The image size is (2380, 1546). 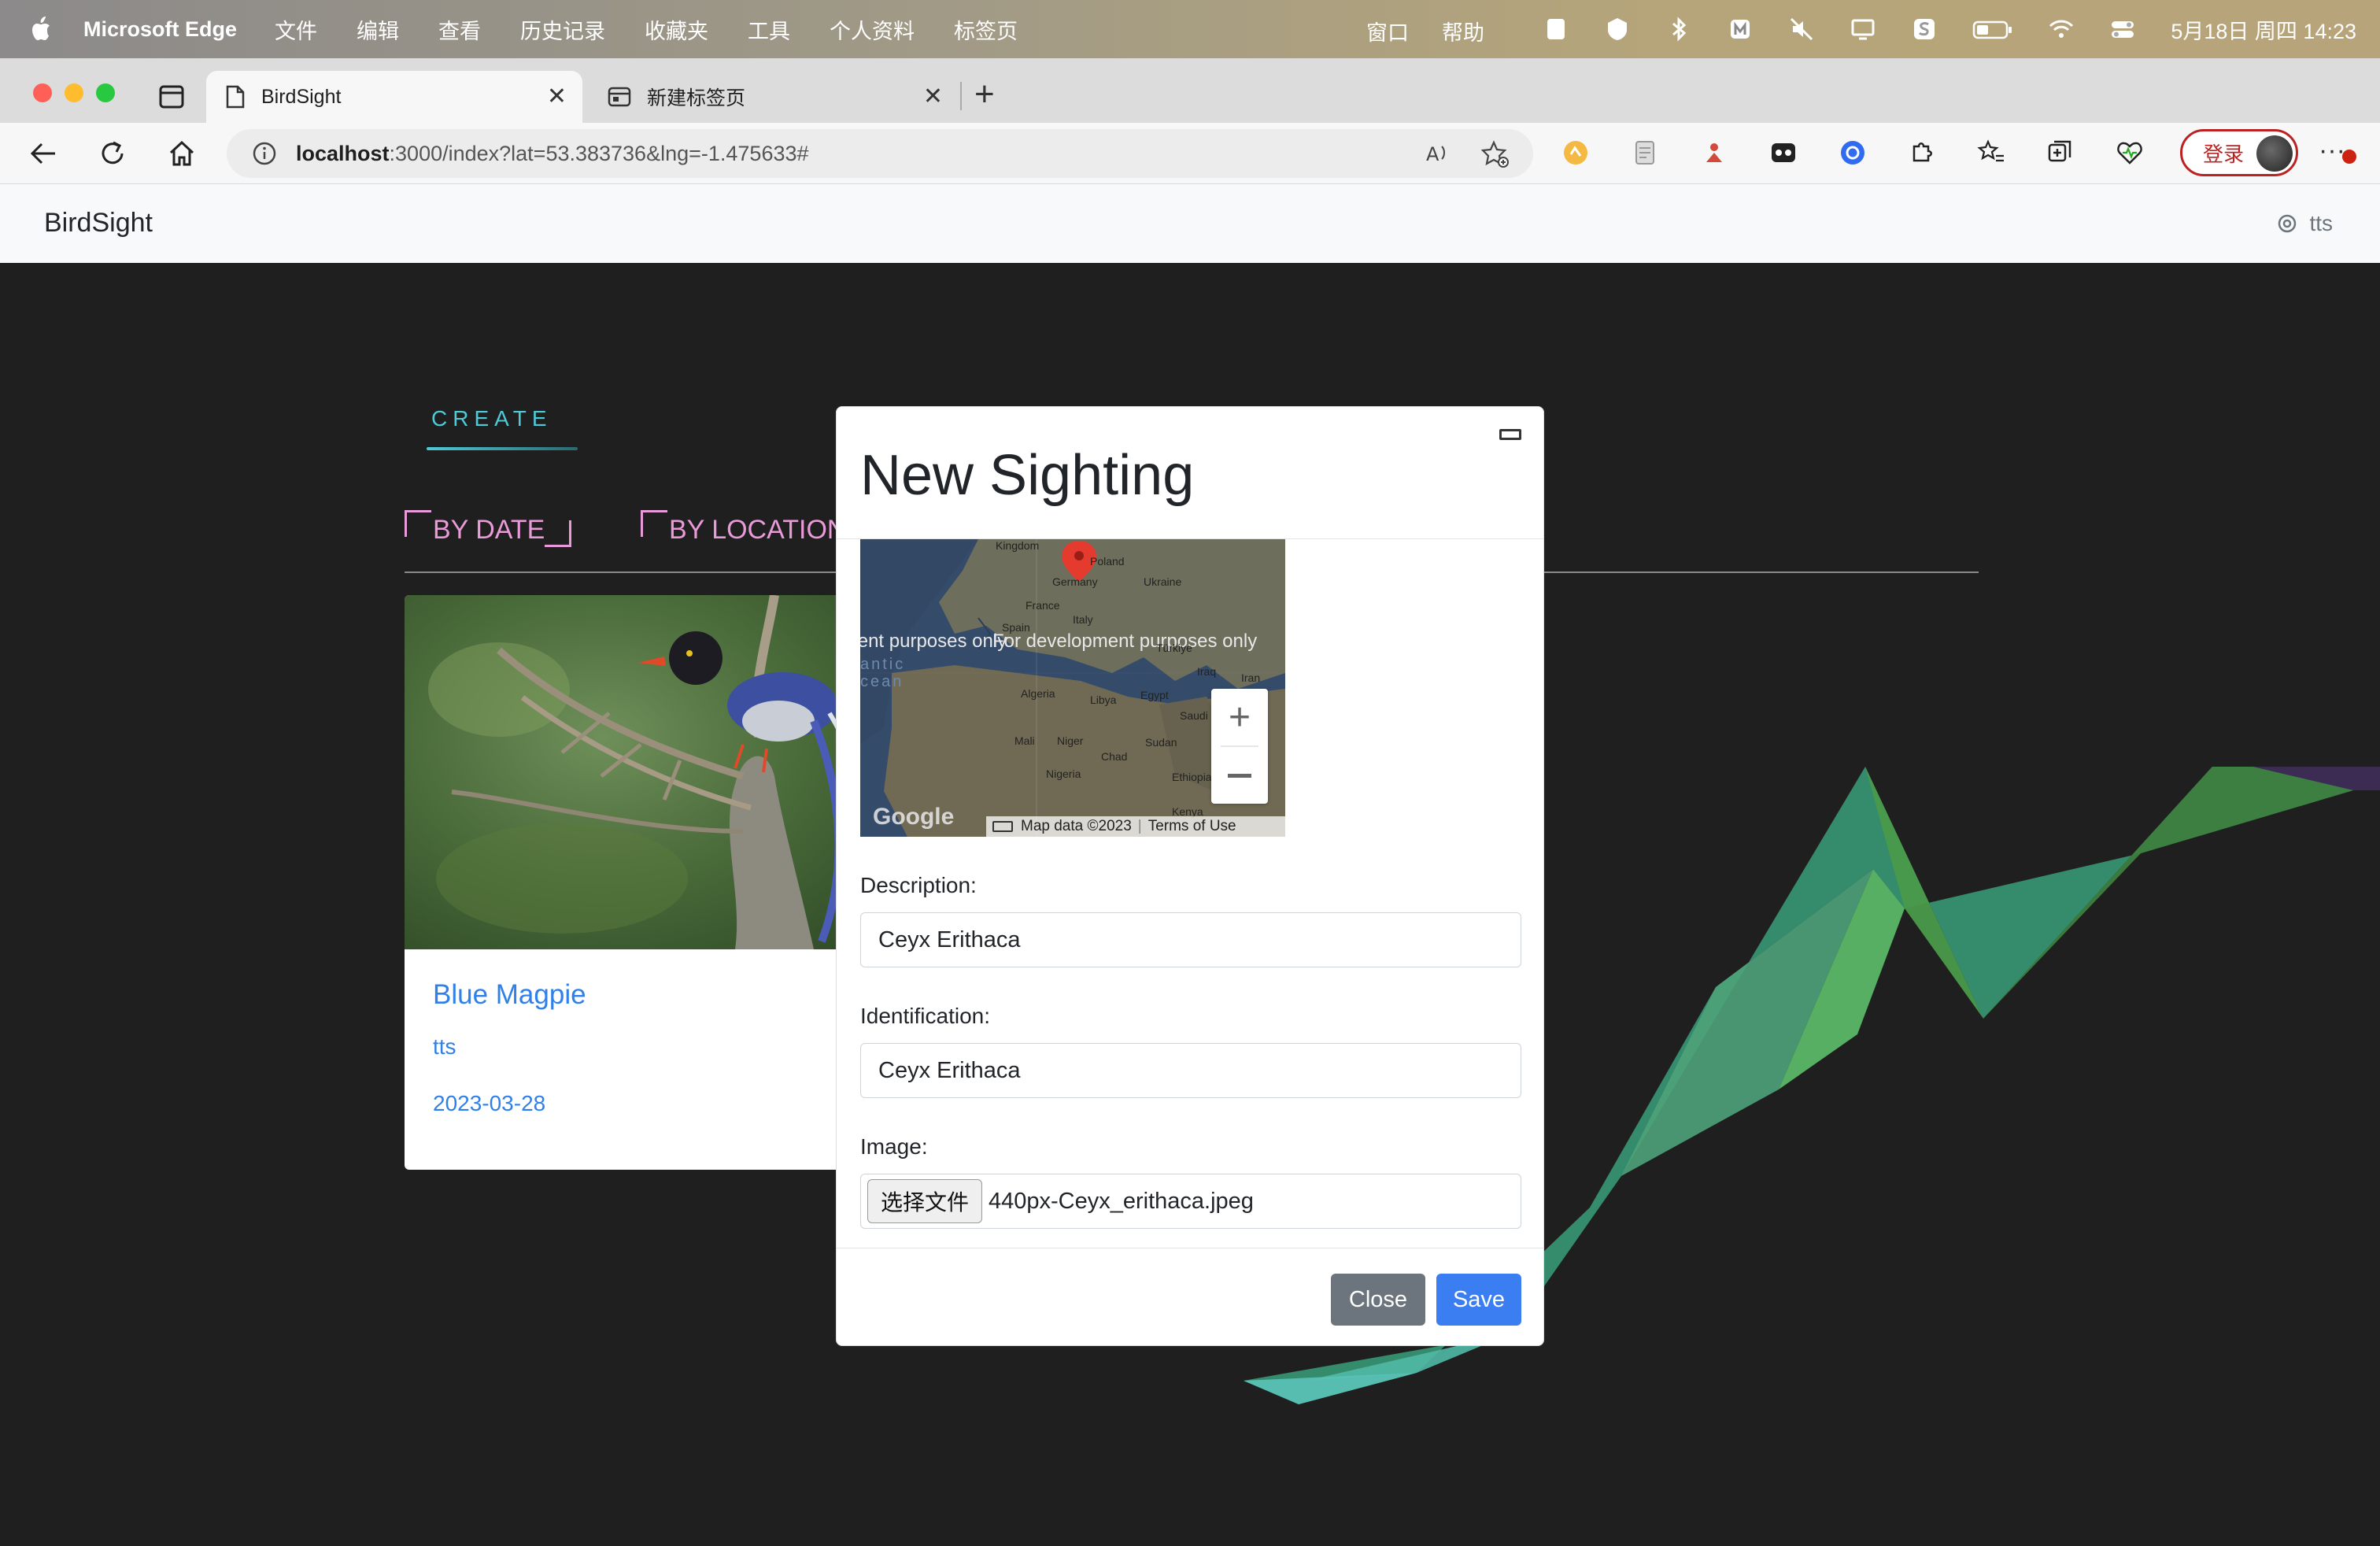 What do you see at coordinates (1645, 153) in the screenshot?
I see `extension-doc-icon` at bounding box center [1645, 153].